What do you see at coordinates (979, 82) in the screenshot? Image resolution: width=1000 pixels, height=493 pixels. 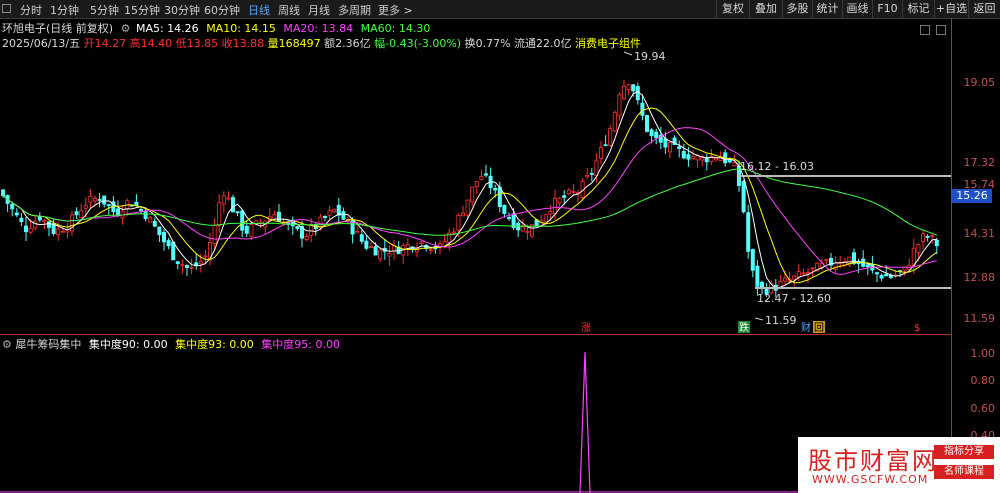 I see `price-tick: 19.05` at bounding box center [979, 82].